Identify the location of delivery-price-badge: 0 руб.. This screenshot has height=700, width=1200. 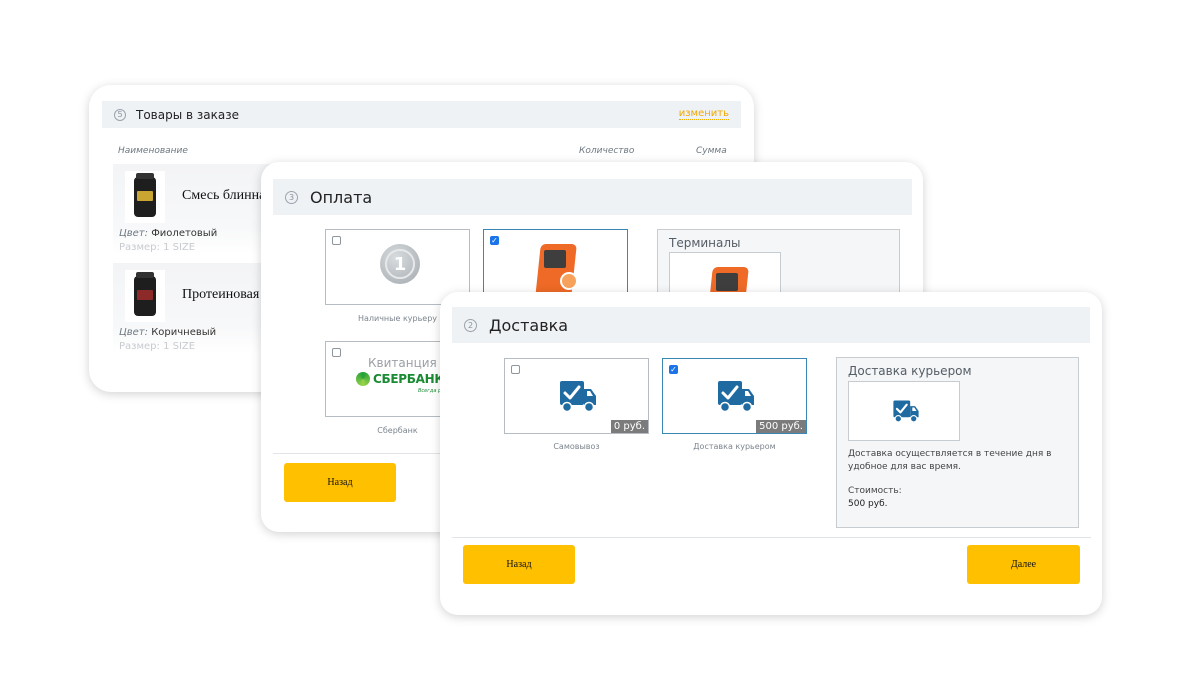
(629, 426).